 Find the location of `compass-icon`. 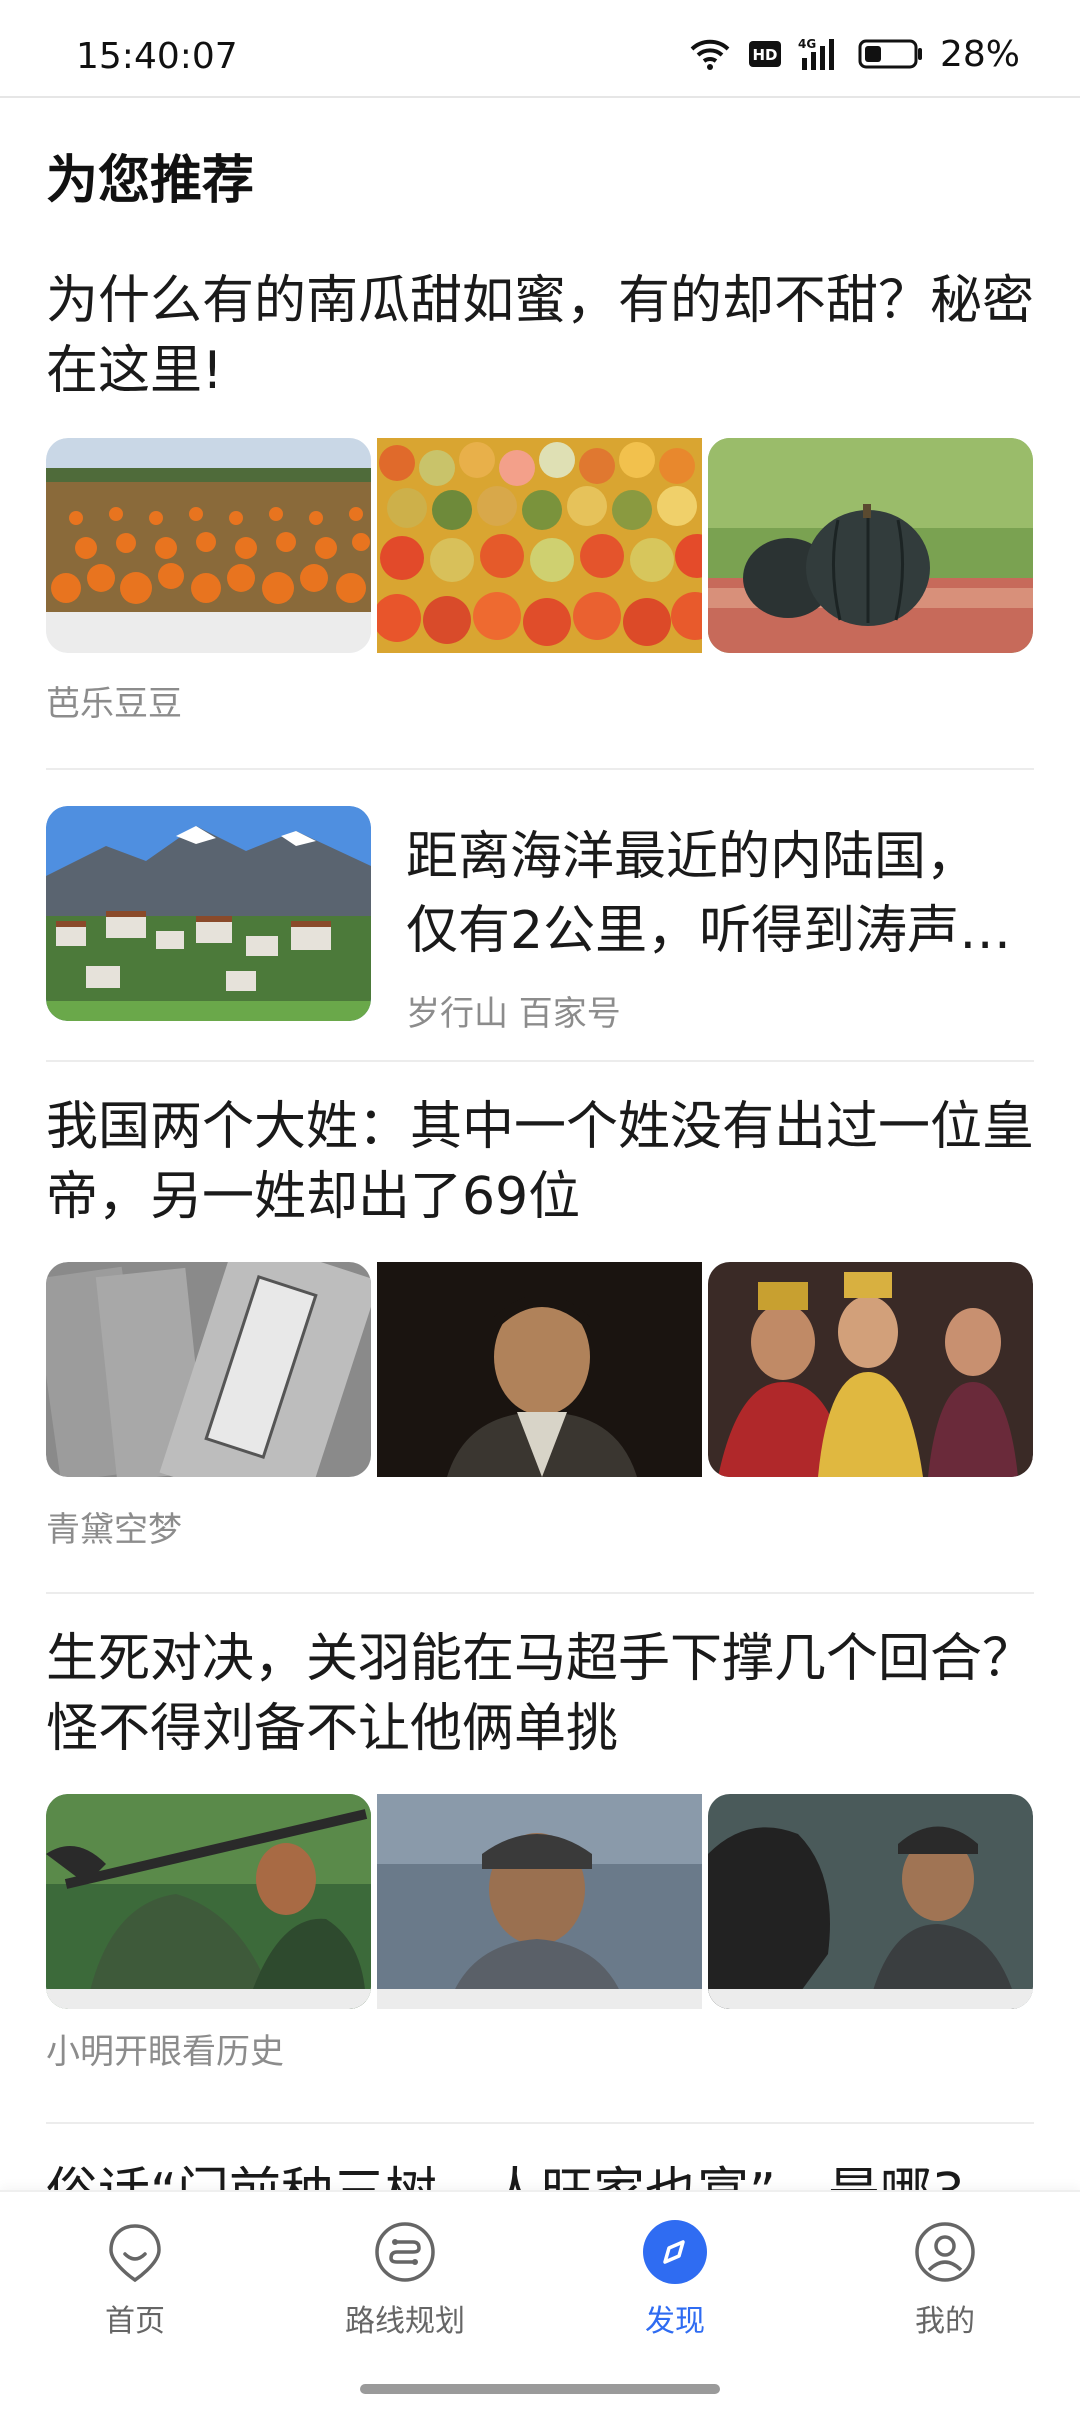

compass-icon is located at coordinates (675, 2252).